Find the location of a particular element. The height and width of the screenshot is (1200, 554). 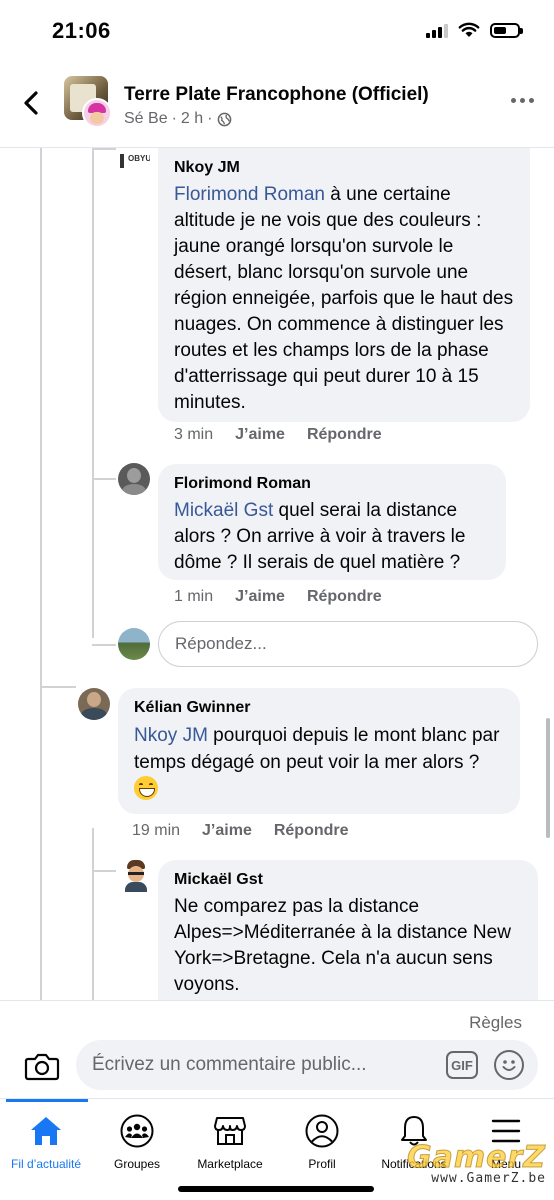

home-indicator is located at coordinates (276, 1189).